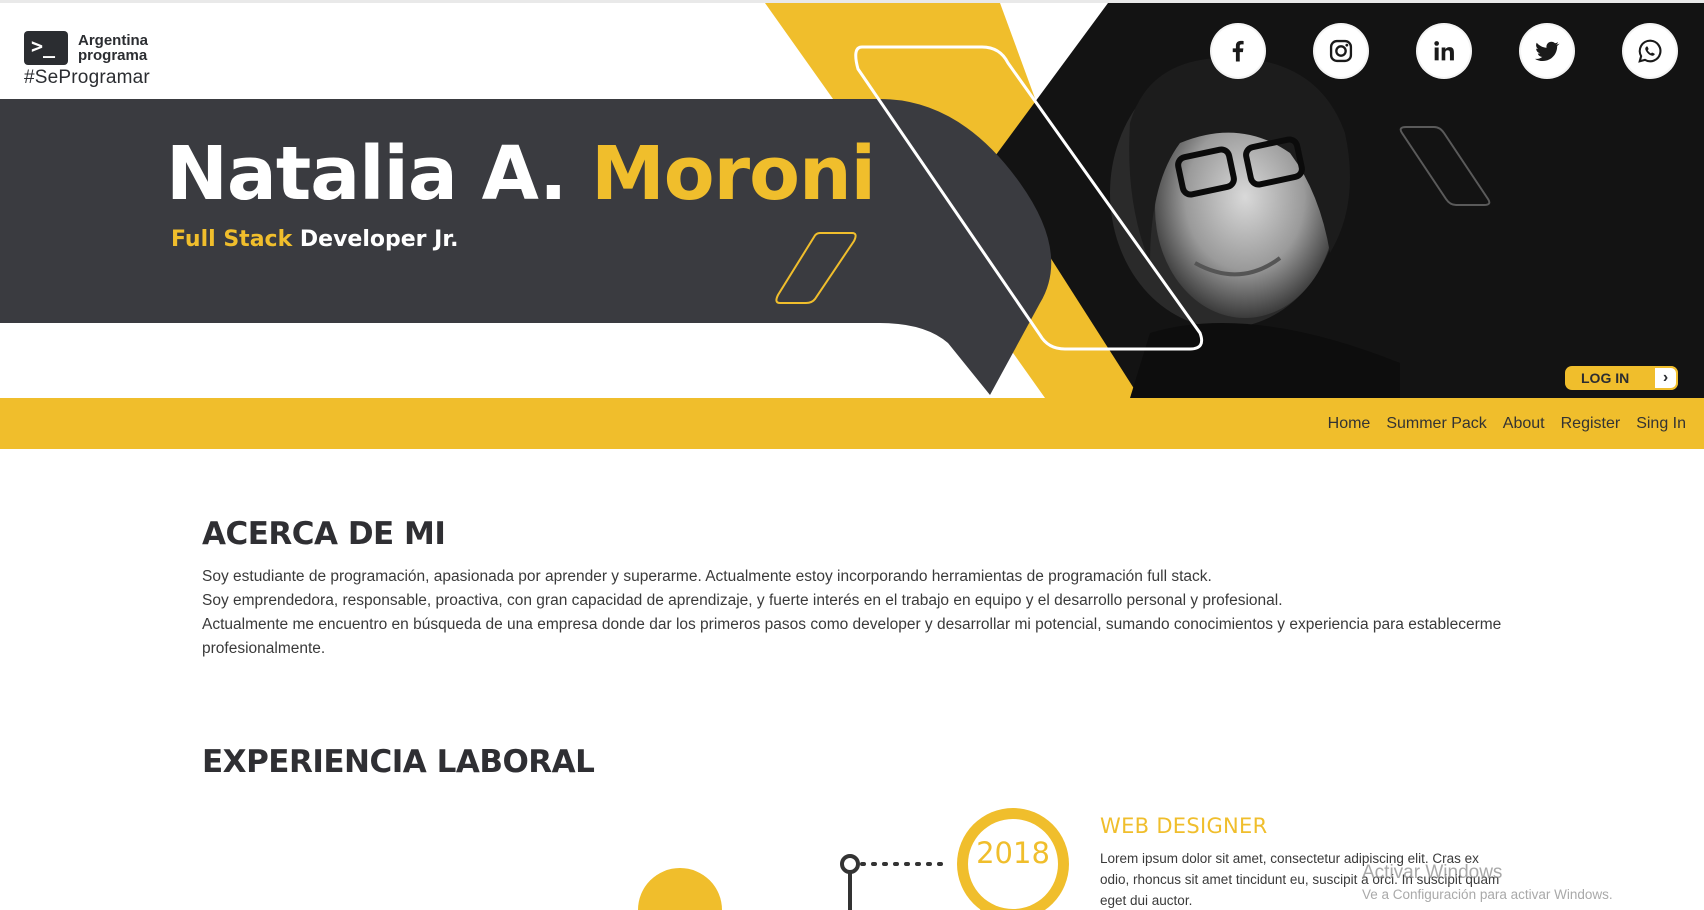 The height and width of the screenshot is (910, 1704). I want to click on whatsapp-icon, so click(1650, 51).